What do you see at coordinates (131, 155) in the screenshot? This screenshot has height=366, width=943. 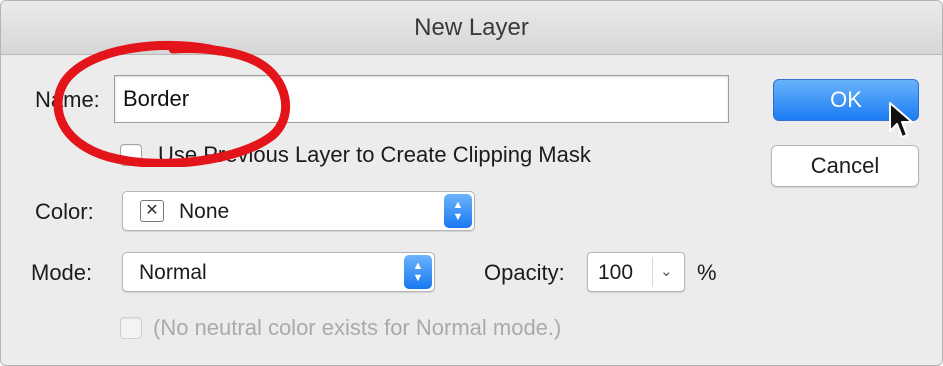 I see `clipping-mask-checkbox` at bounding box center [131, 155].